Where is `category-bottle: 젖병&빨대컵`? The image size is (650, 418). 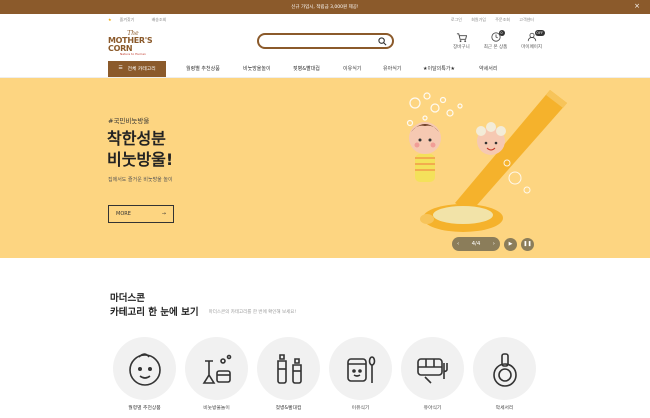 category-bottle: 젖병&빨대컵 is located at coordinates (288, 374).